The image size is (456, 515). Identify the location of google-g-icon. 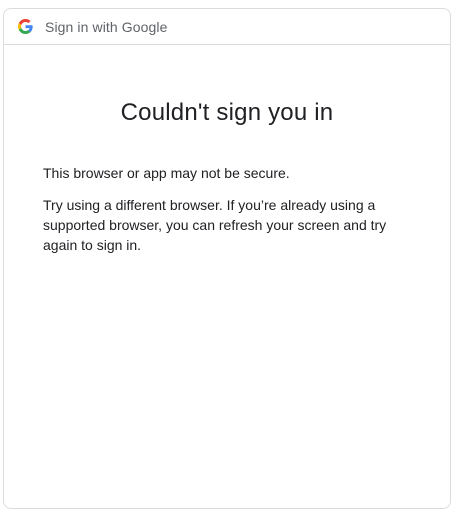
(25, 26).